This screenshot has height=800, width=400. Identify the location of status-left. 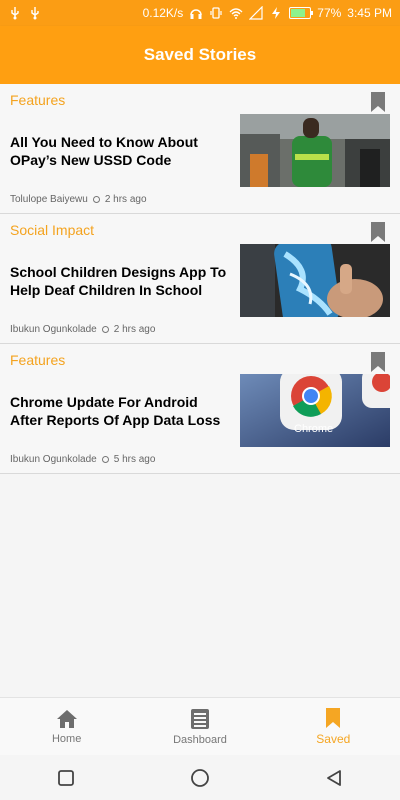
(25, 13).